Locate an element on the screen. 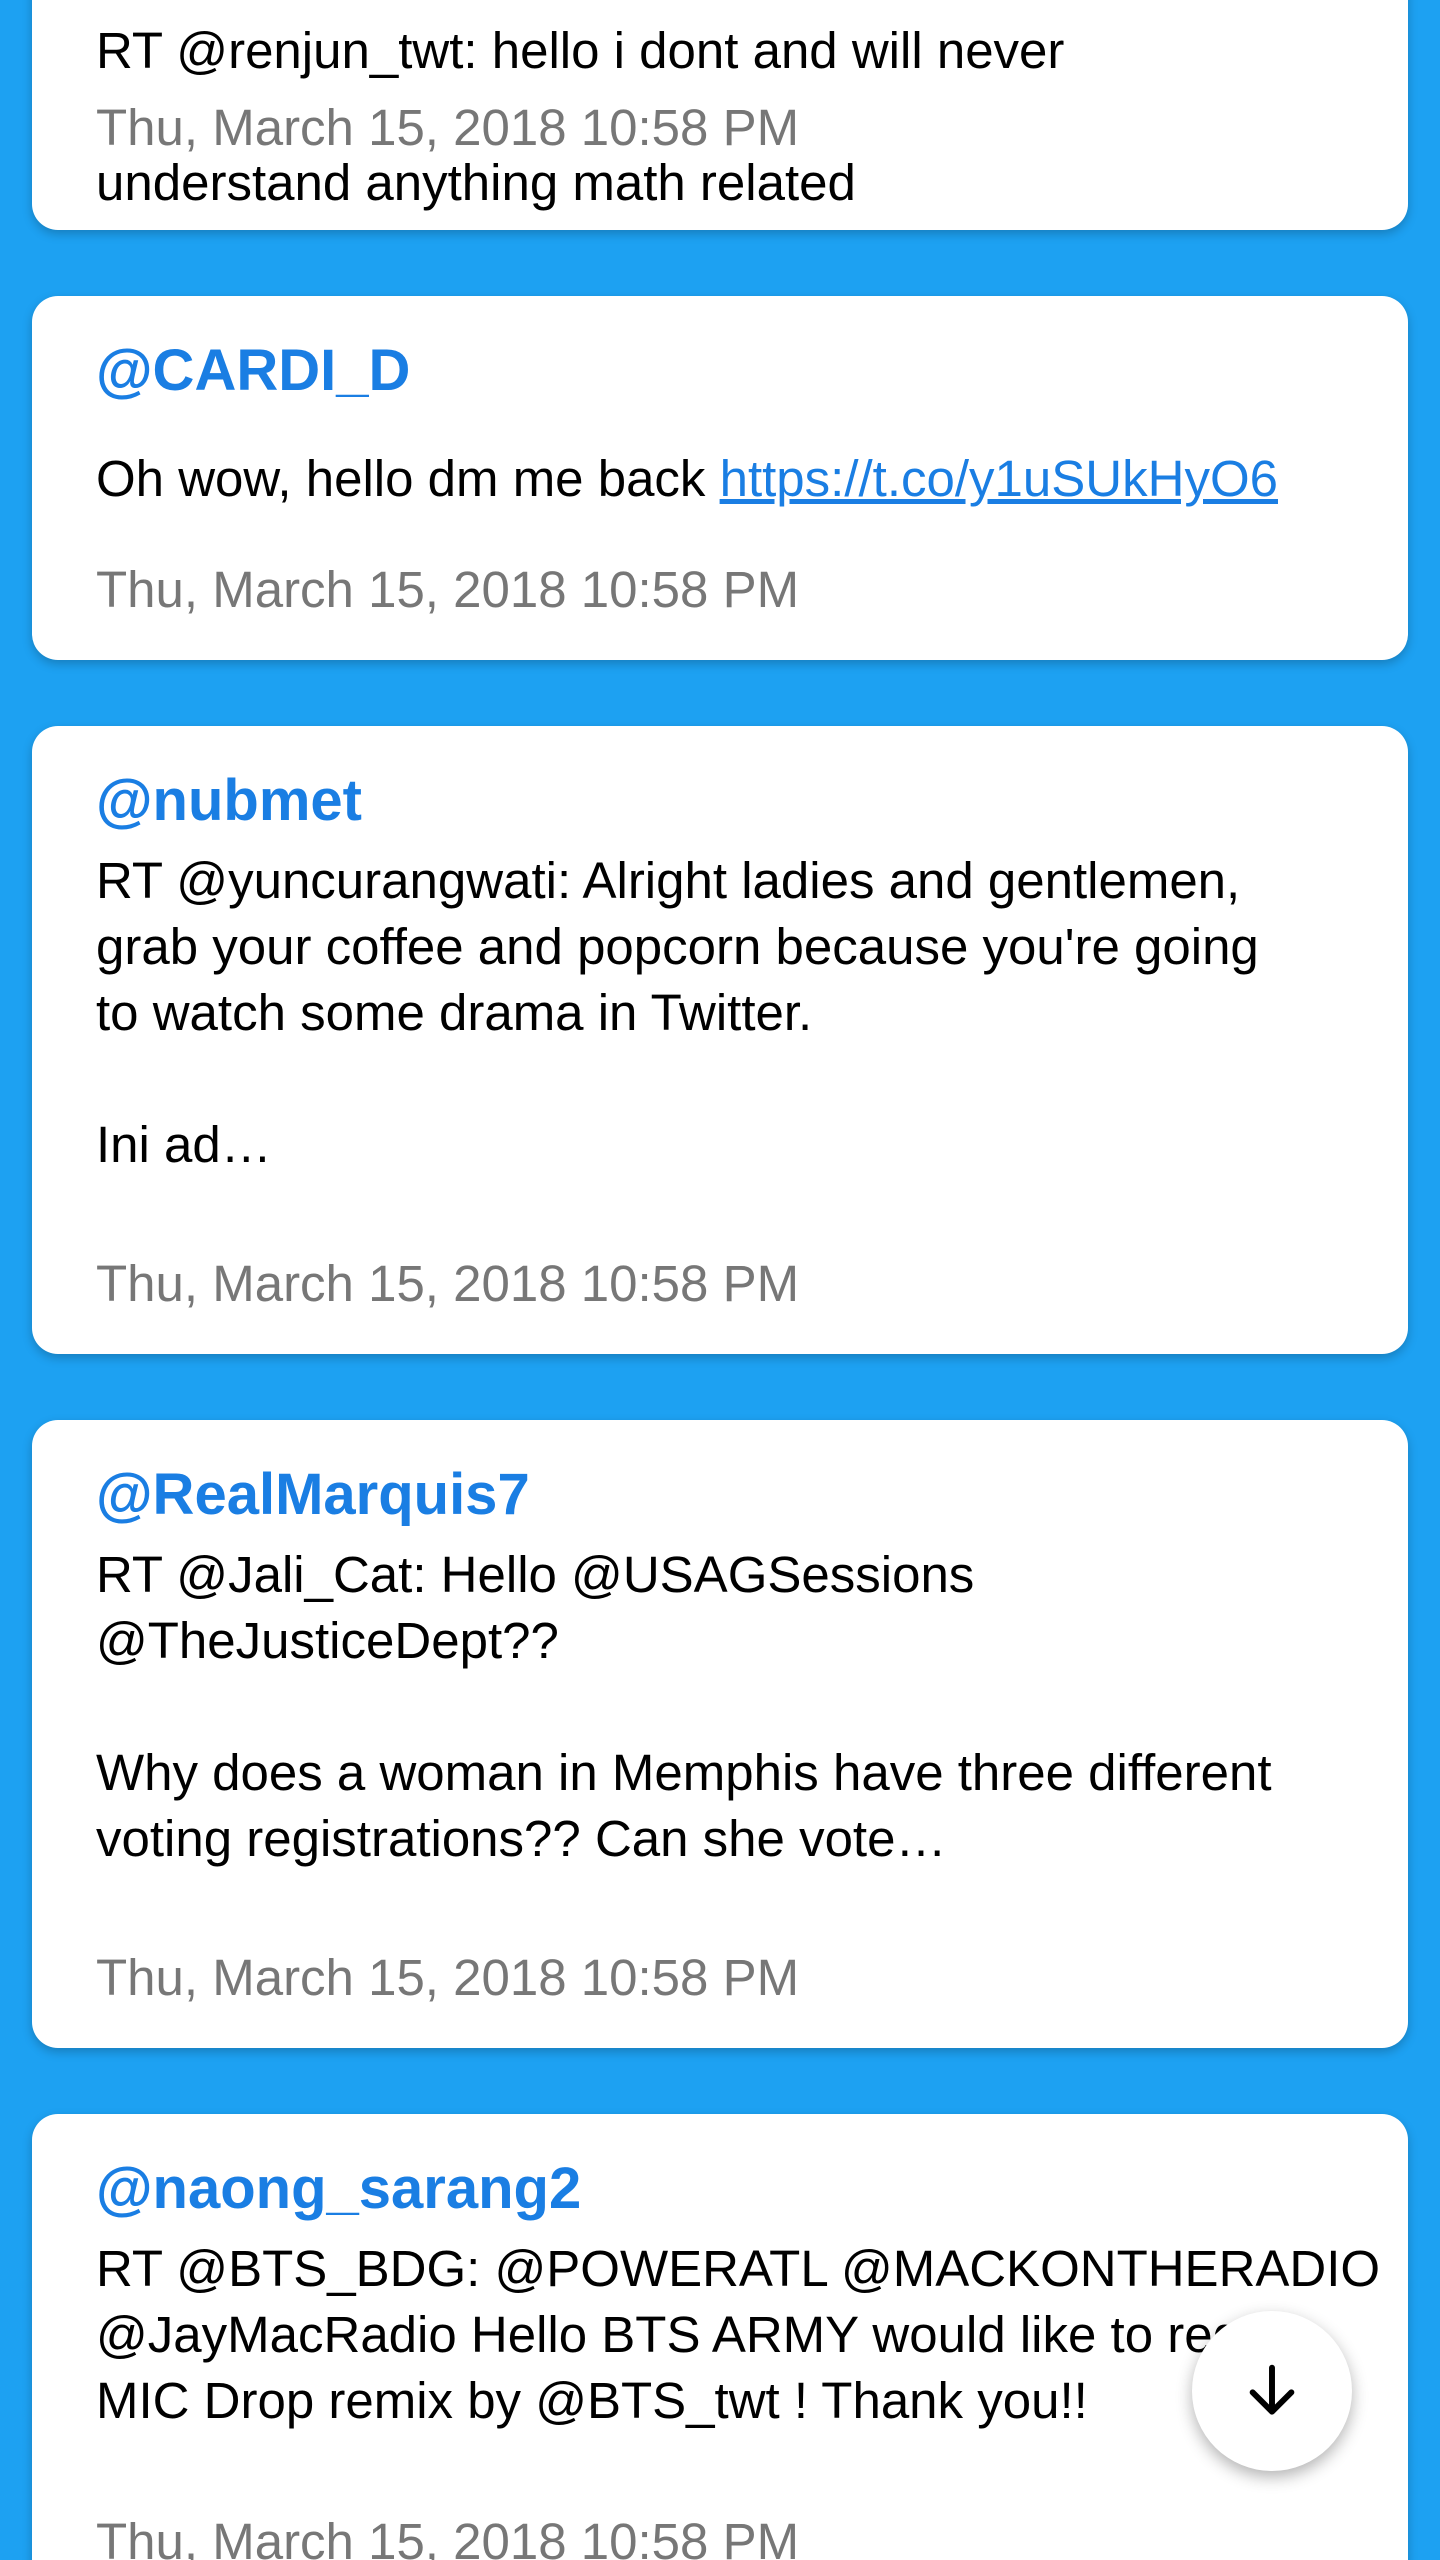 The height and width of the screenshot is (2560, 1440). tweet-handle: @CARDI_D is located at coordinates (253, 371).